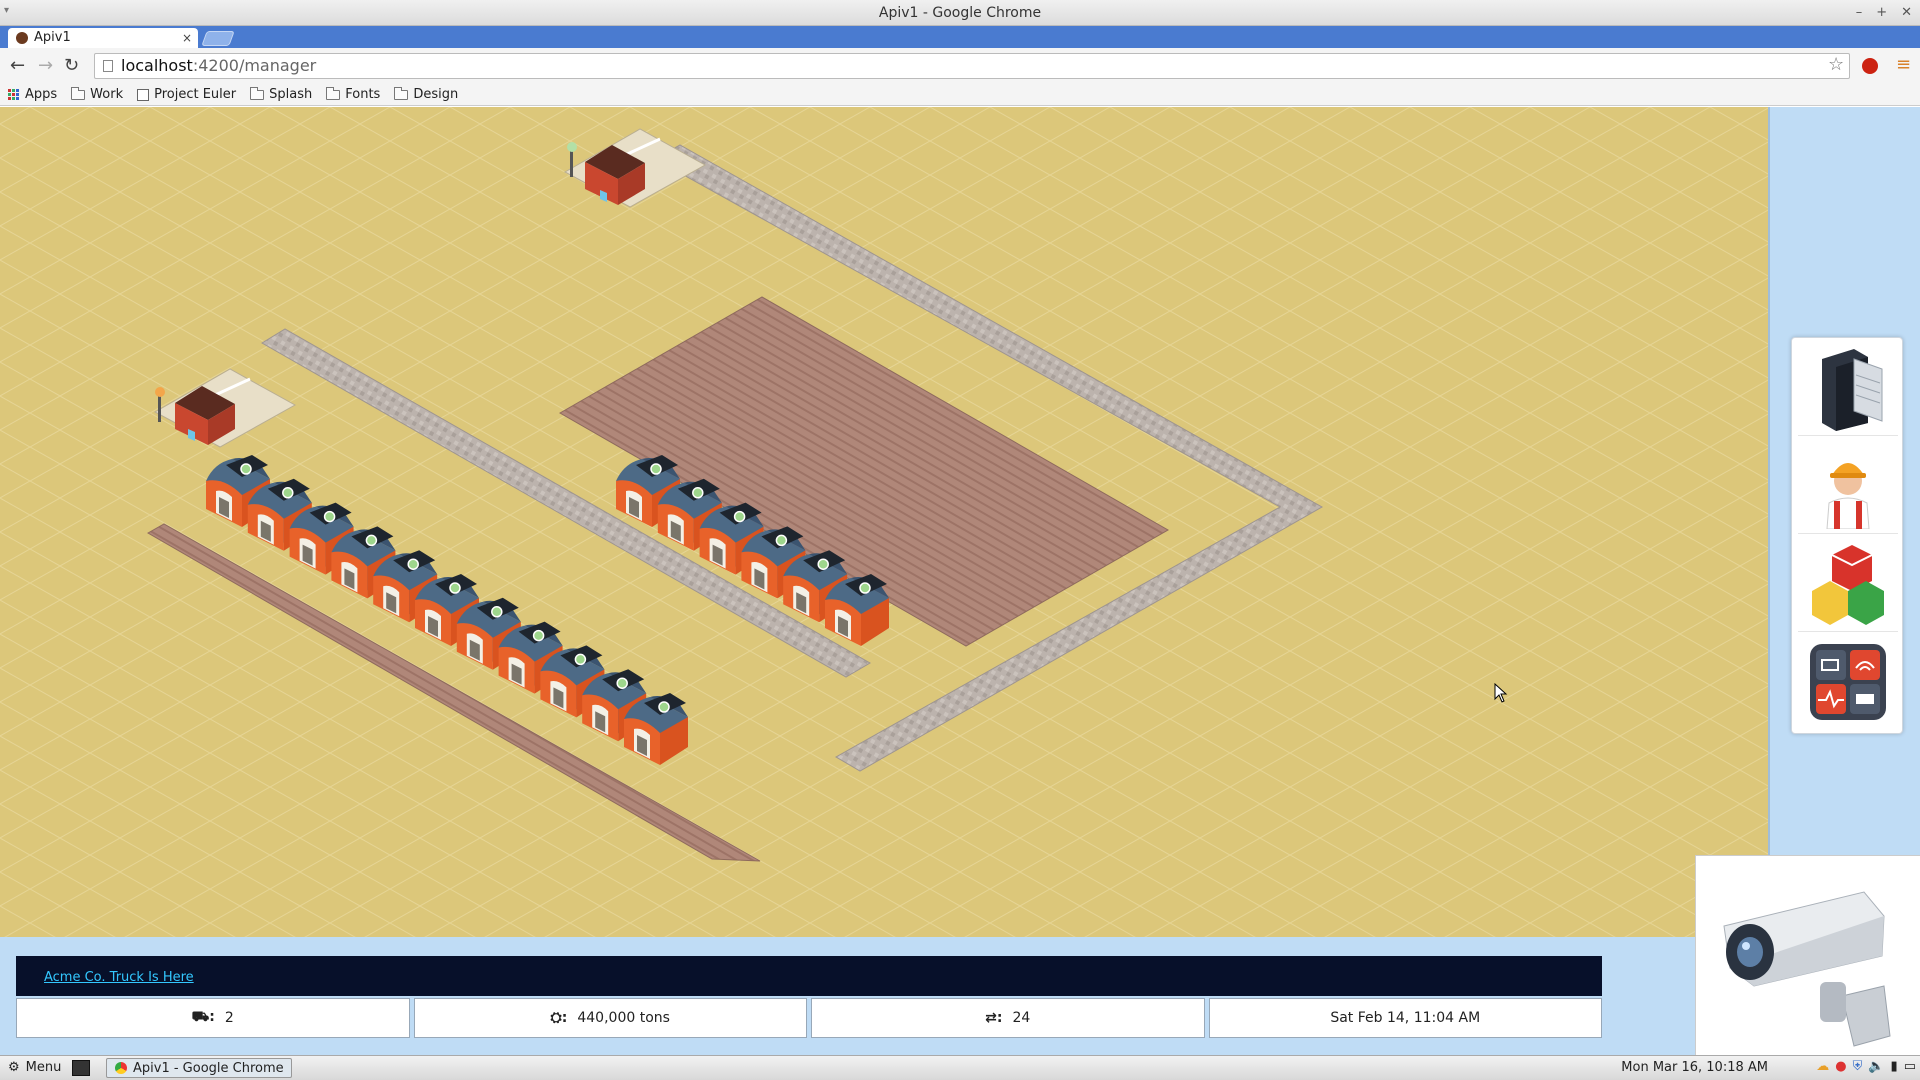 The width and height of the screenshot is (1920, 1080). I want to click on news-ticker: Acme Co. Truck Is Here, so click(809, 976).